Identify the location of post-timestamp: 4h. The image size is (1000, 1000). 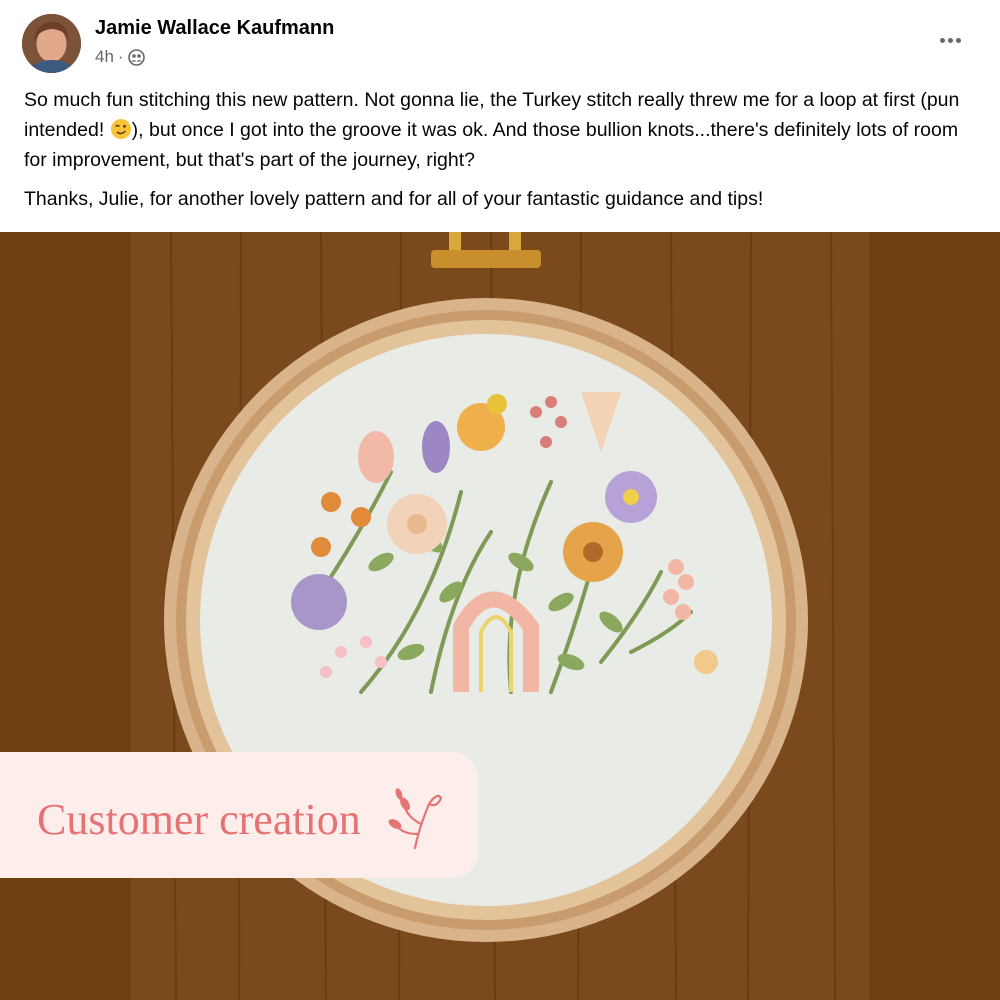
(104, 57).